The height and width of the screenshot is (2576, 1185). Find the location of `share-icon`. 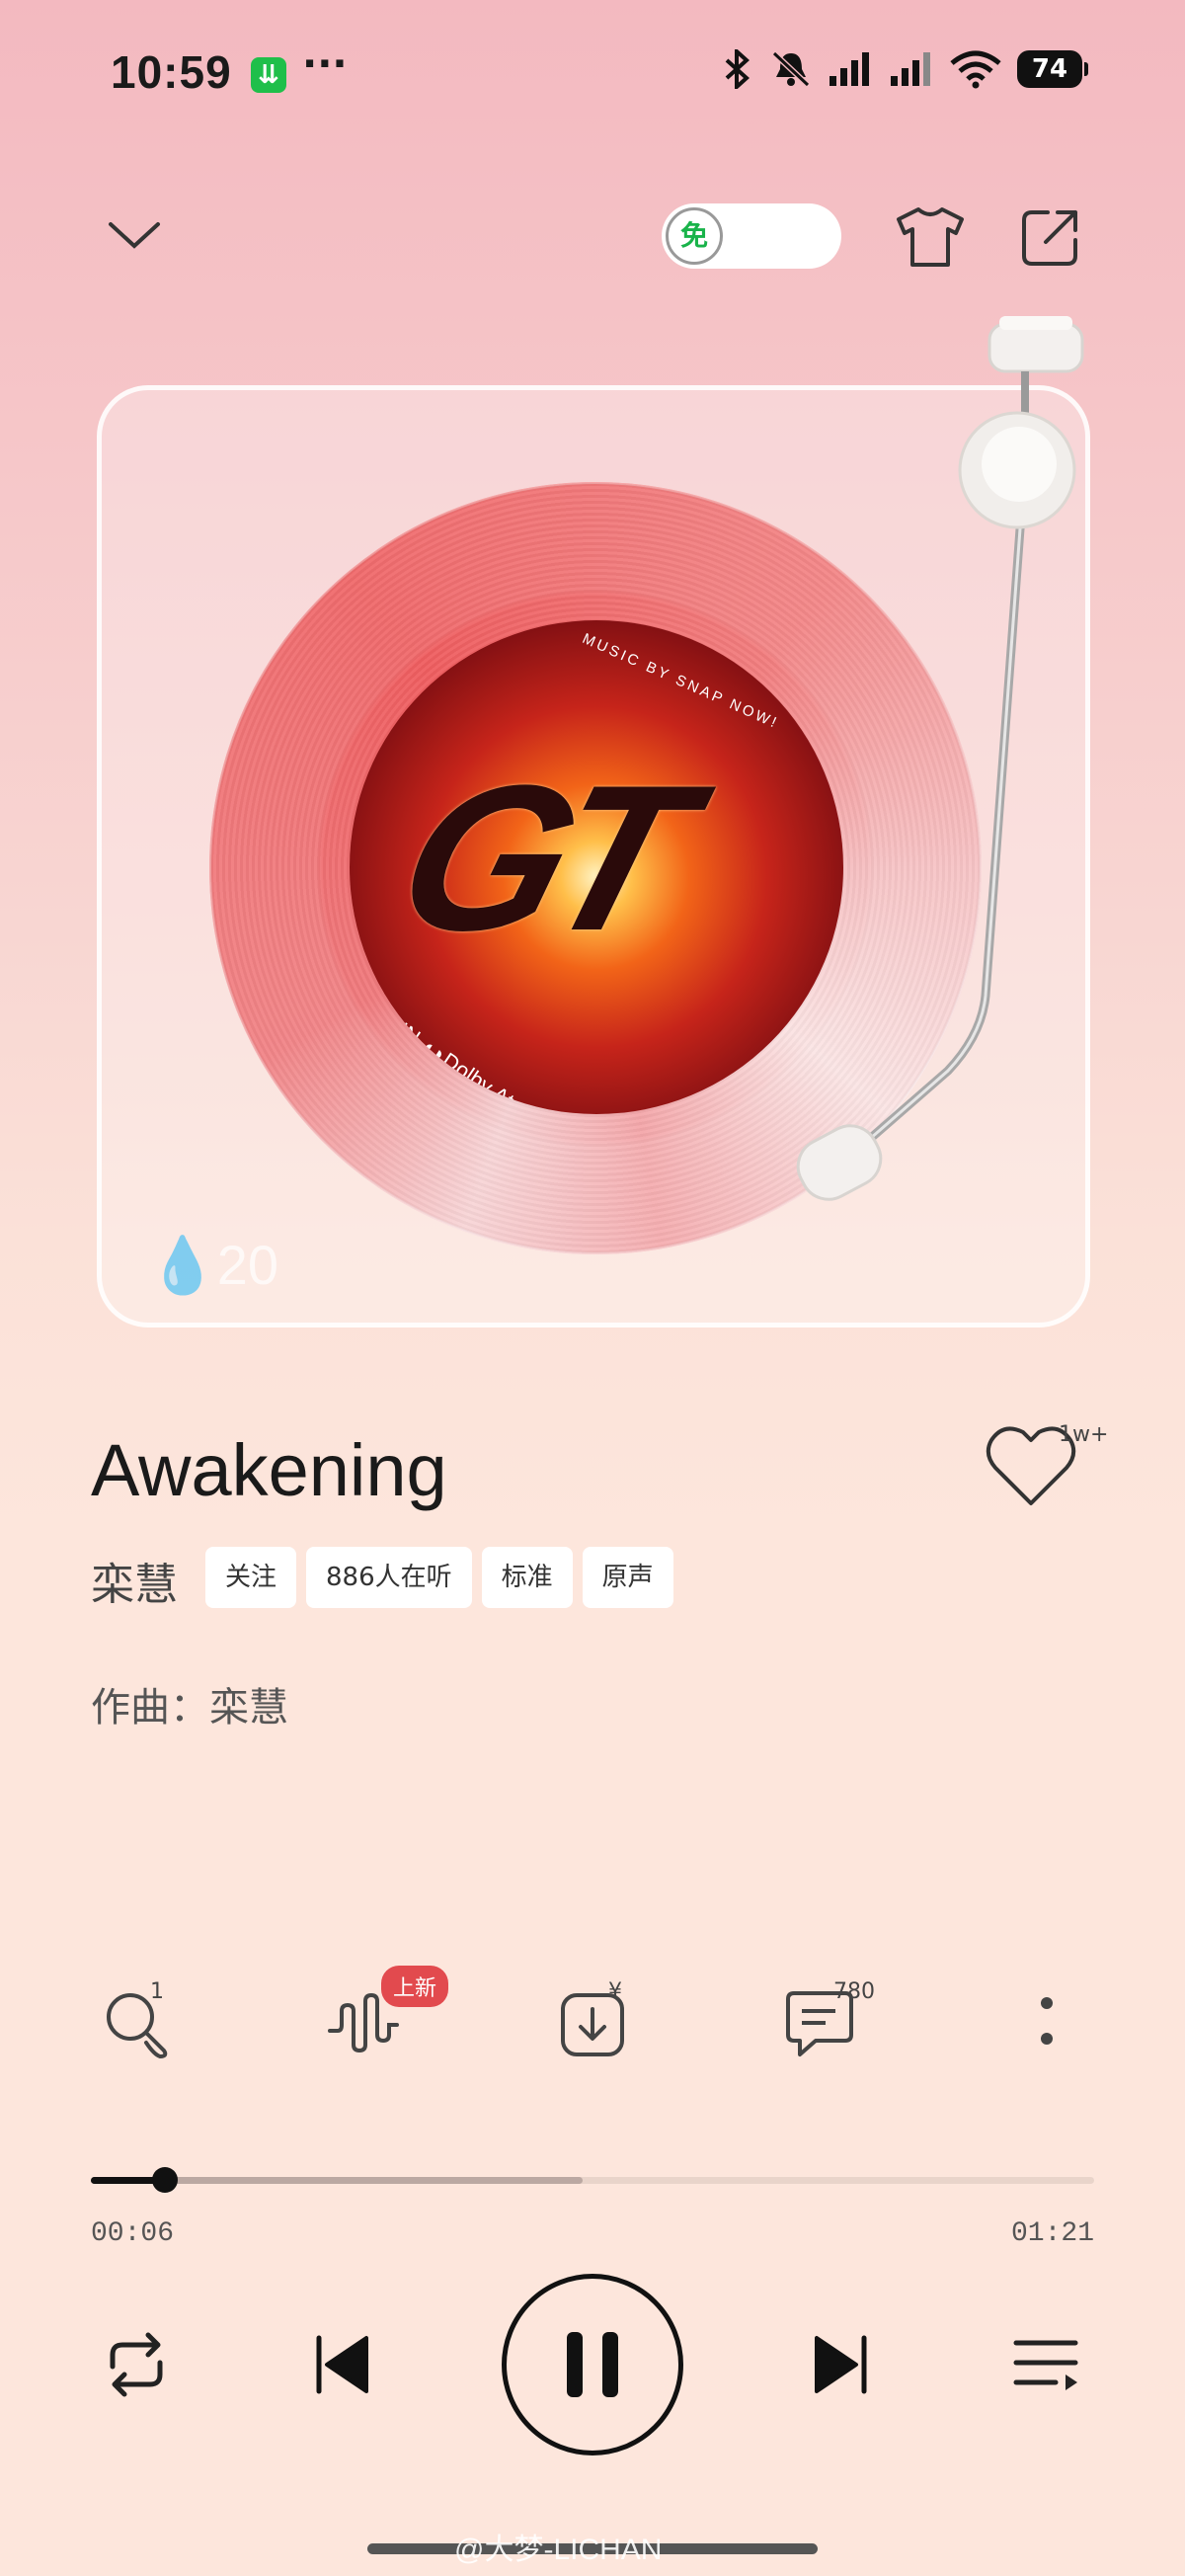

share-icon is located at coordinates (1050, 238).